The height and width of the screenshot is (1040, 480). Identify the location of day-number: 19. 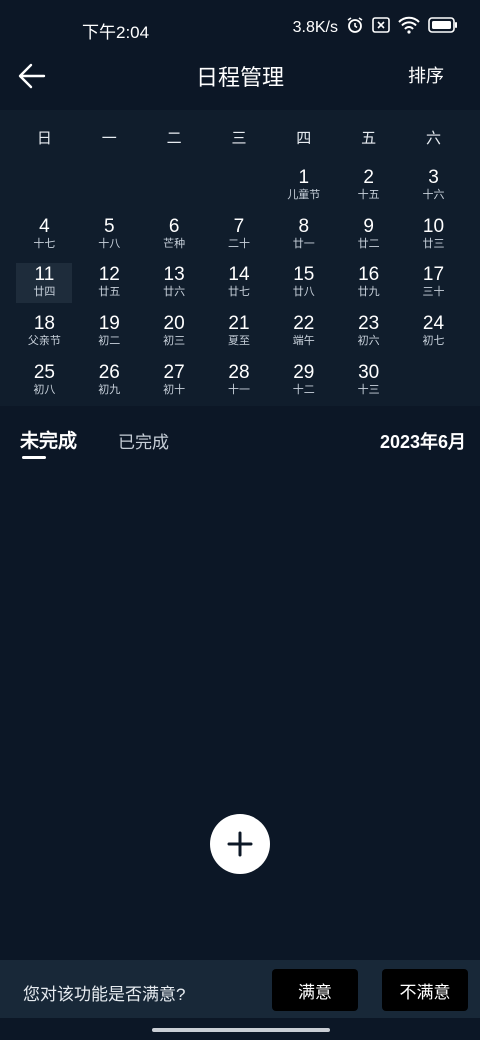
(109, 324).